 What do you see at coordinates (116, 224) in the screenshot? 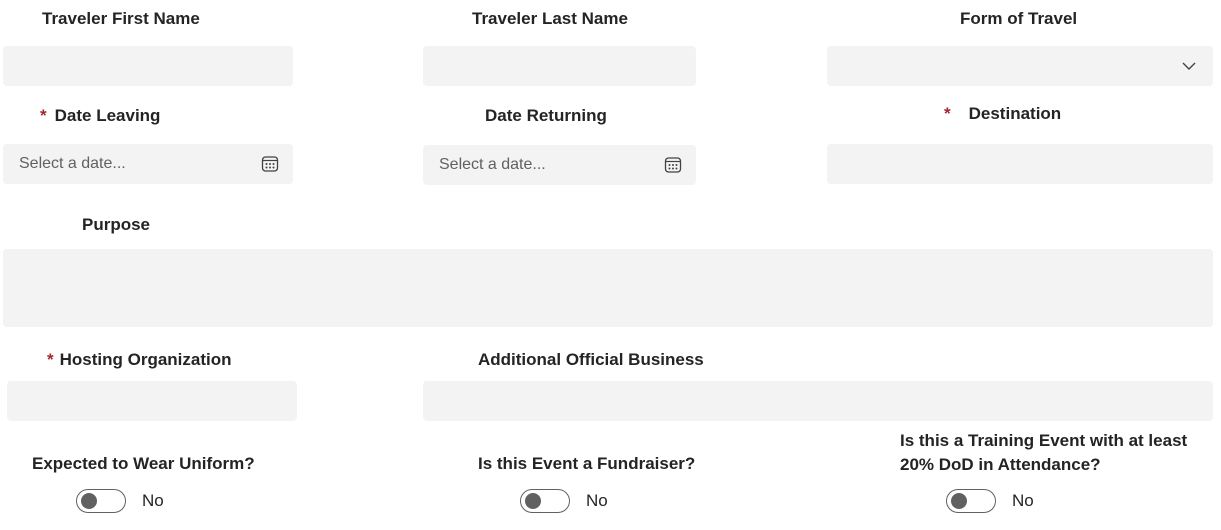
I see `purpose-label: Purpose` at bounding box center [116, 224].